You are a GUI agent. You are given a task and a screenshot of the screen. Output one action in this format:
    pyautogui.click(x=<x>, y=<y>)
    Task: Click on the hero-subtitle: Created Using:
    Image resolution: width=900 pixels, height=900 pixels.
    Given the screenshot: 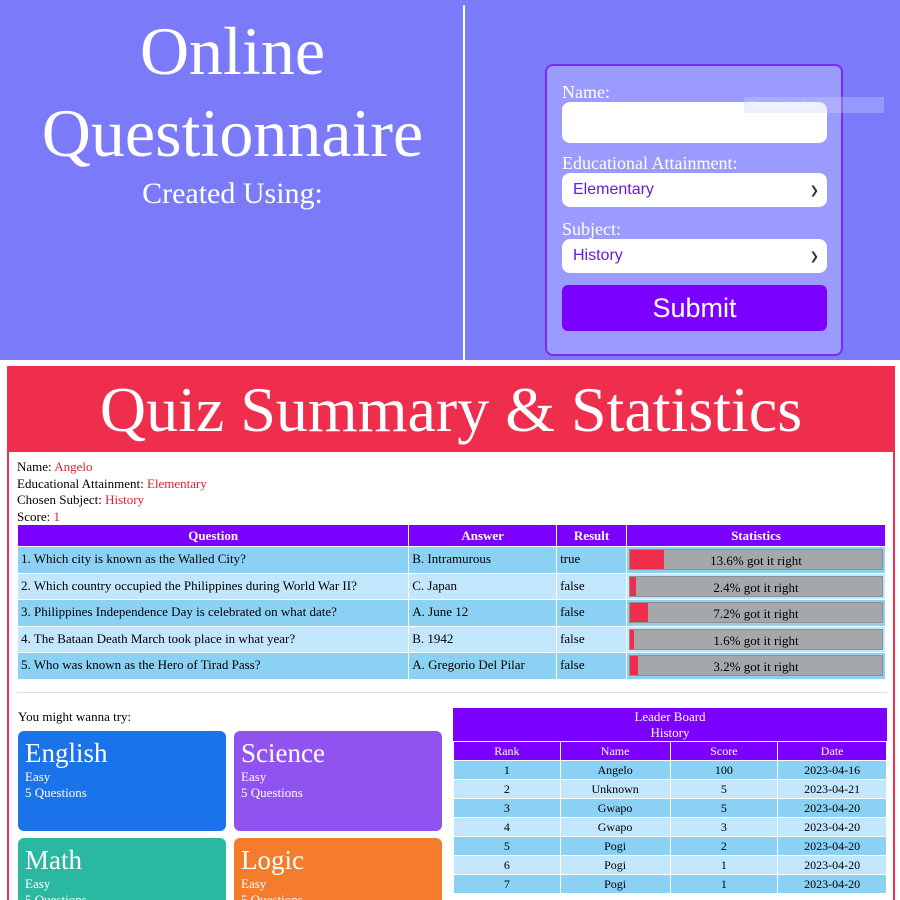 What is the action you would take?
    pyautogui.click(x=232, y=193)
    